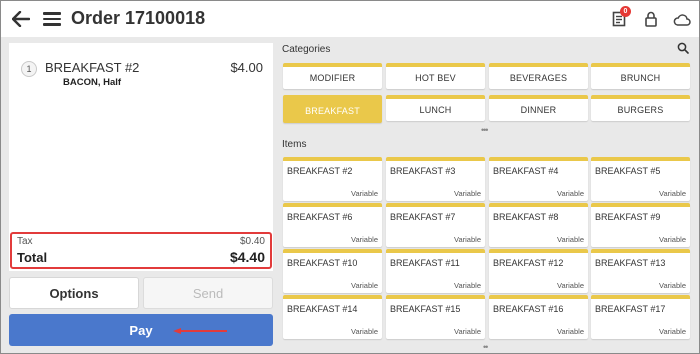 The height and width of the screenshot is (354, 700). What do you see at coordinates (538, 76) in the screenshot?
I see `category-beverages: BEVERAGES` at bounding box center [538, 76].